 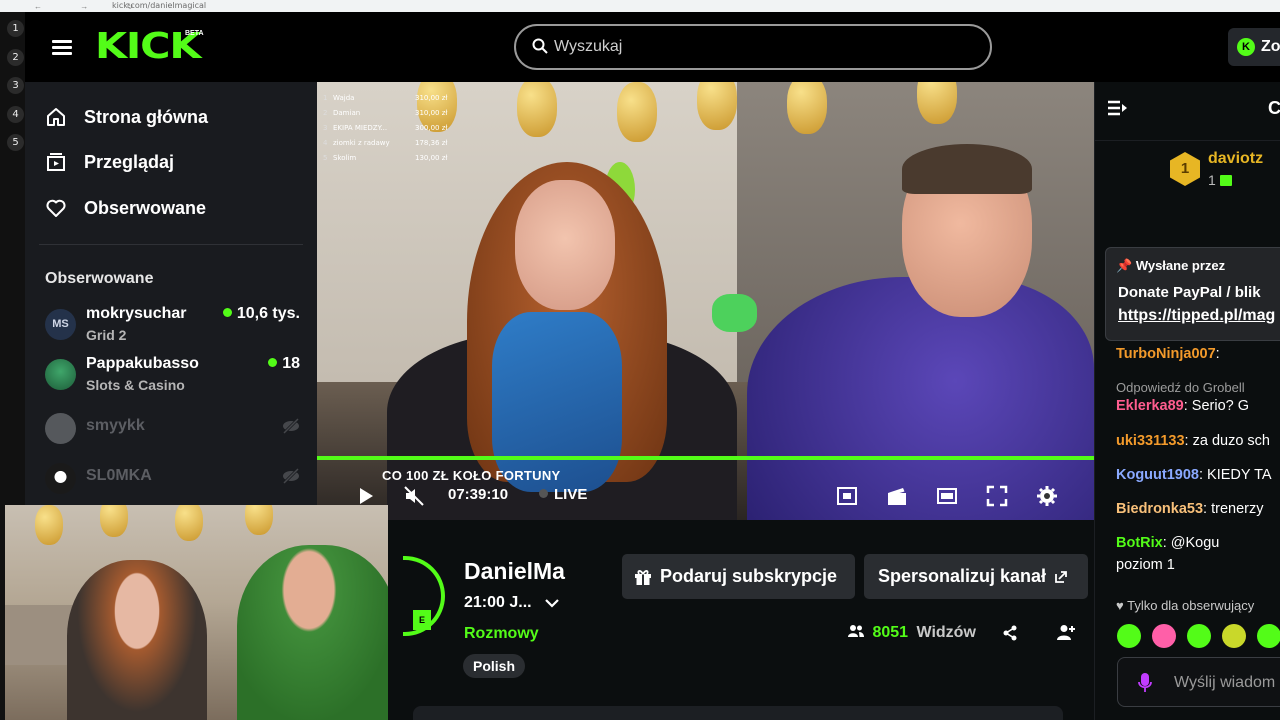 I want to click on chat-title: C, so click(x=1274, y=108).